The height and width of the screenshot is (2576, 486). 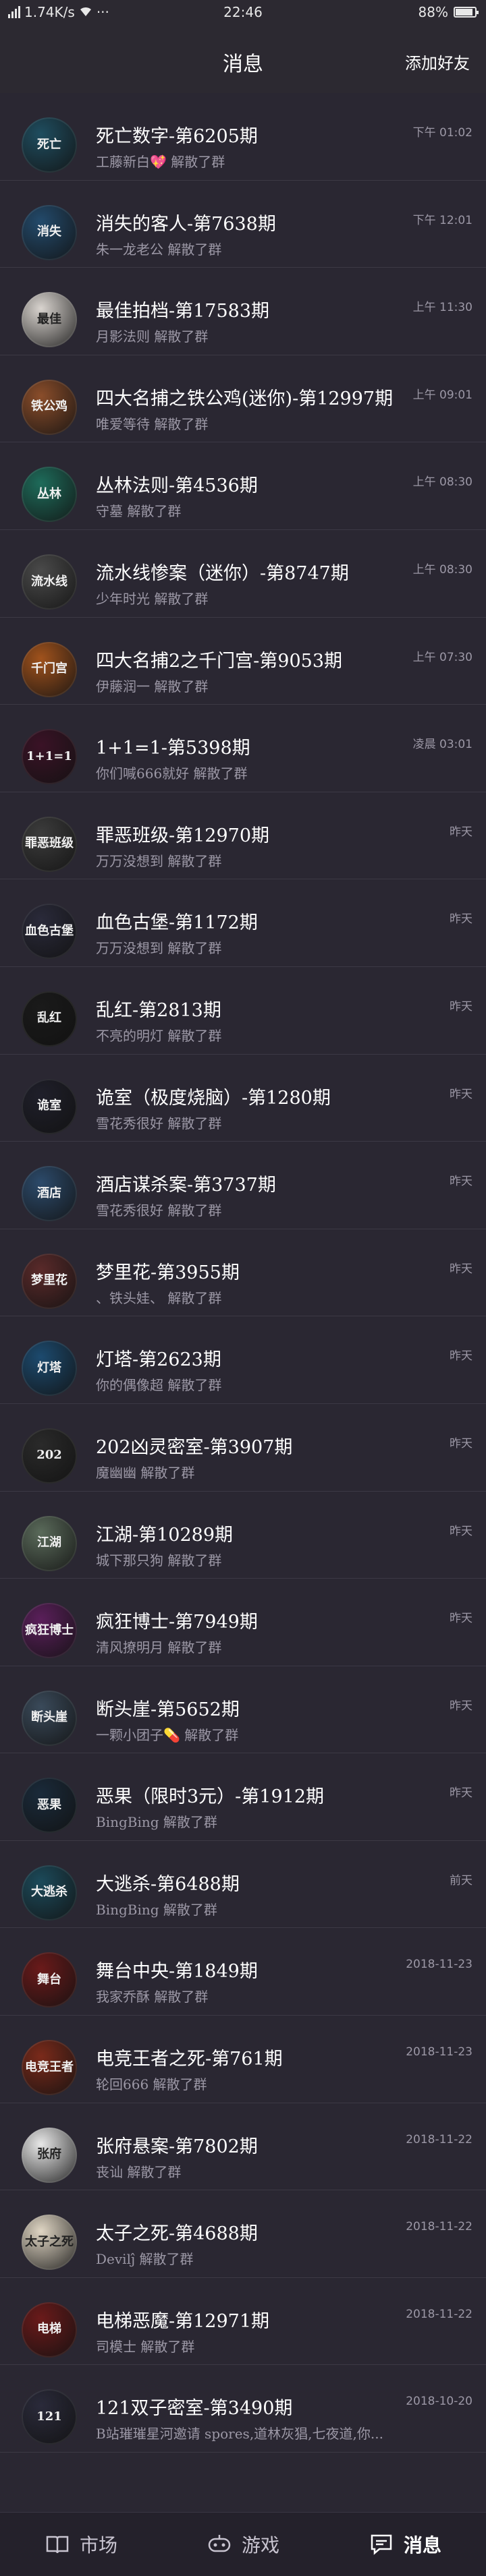 What do you see at coordinates (243, 748) in the screenshot?
I see `conversation-row: 1+1=1 1+1=1-第5398期 你们喊666就好 解散了群 凌晨 03:01` at bounding box center [243, 748].